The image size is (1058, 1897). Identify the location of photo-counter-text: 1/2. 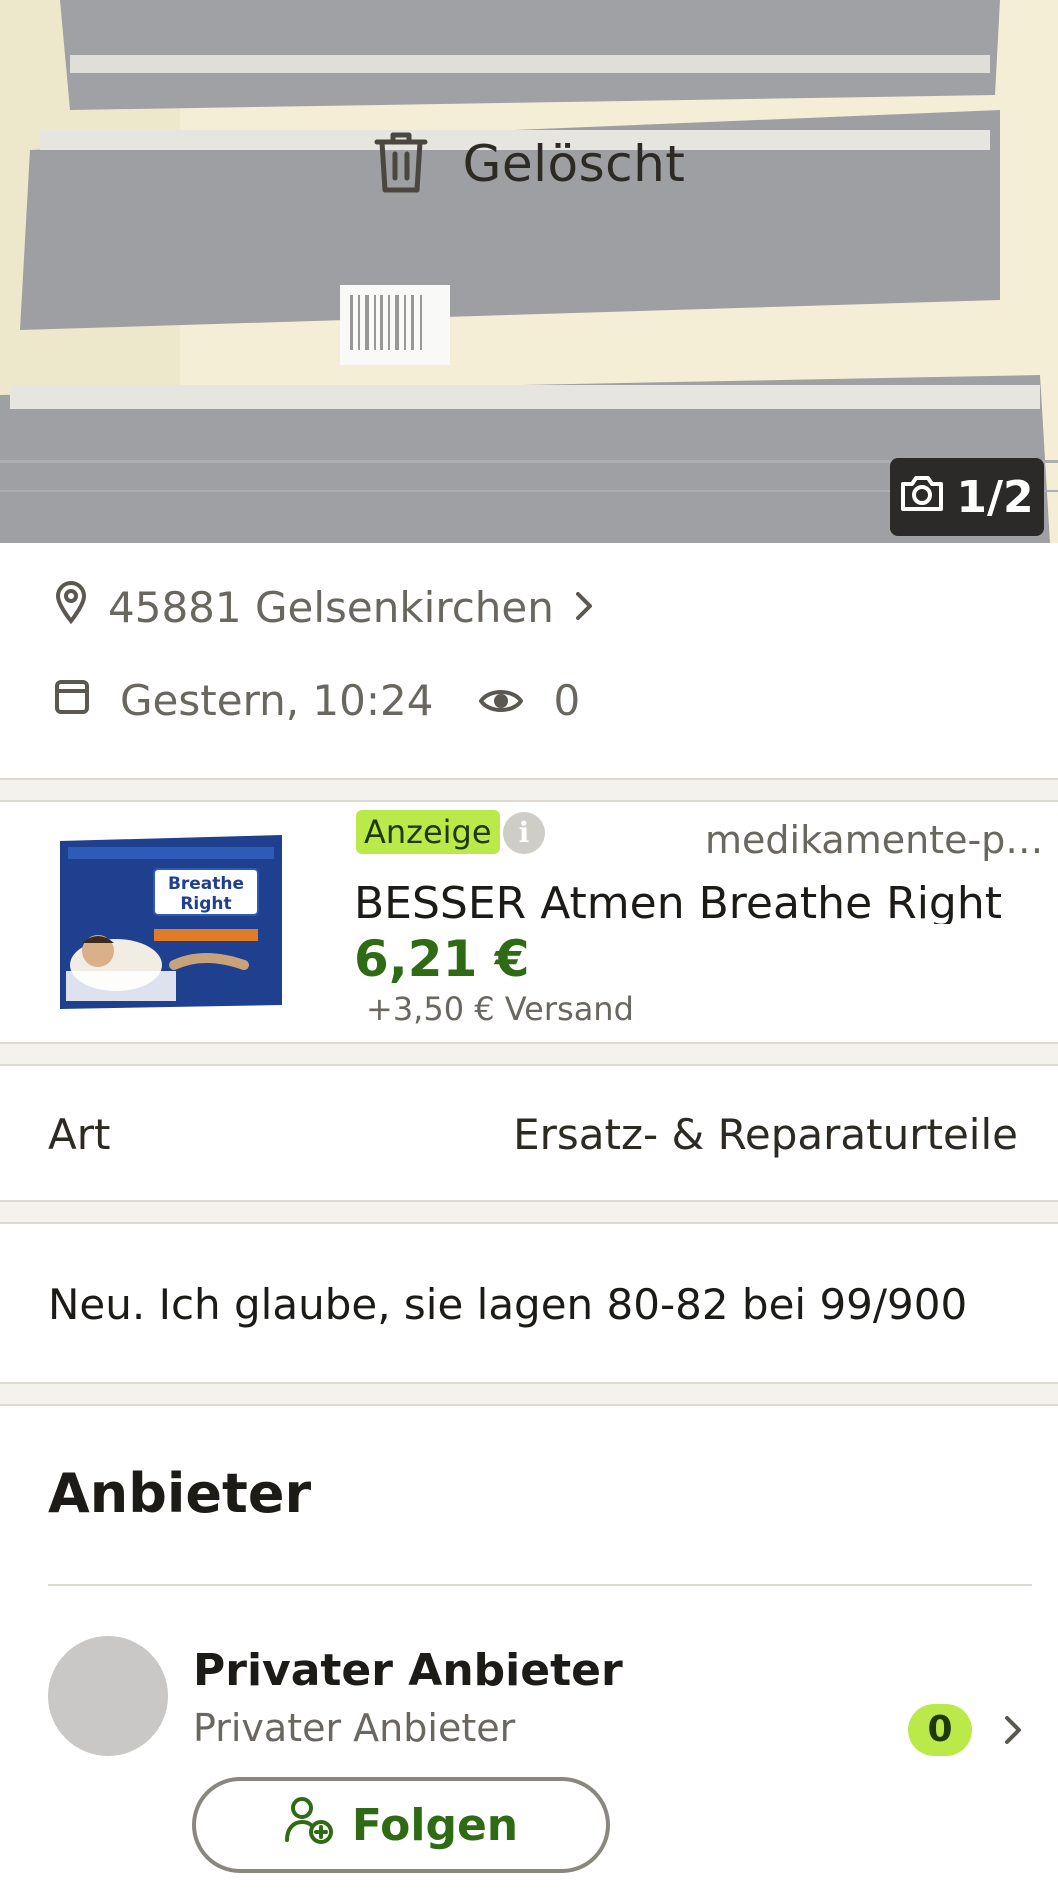
(995, 497).